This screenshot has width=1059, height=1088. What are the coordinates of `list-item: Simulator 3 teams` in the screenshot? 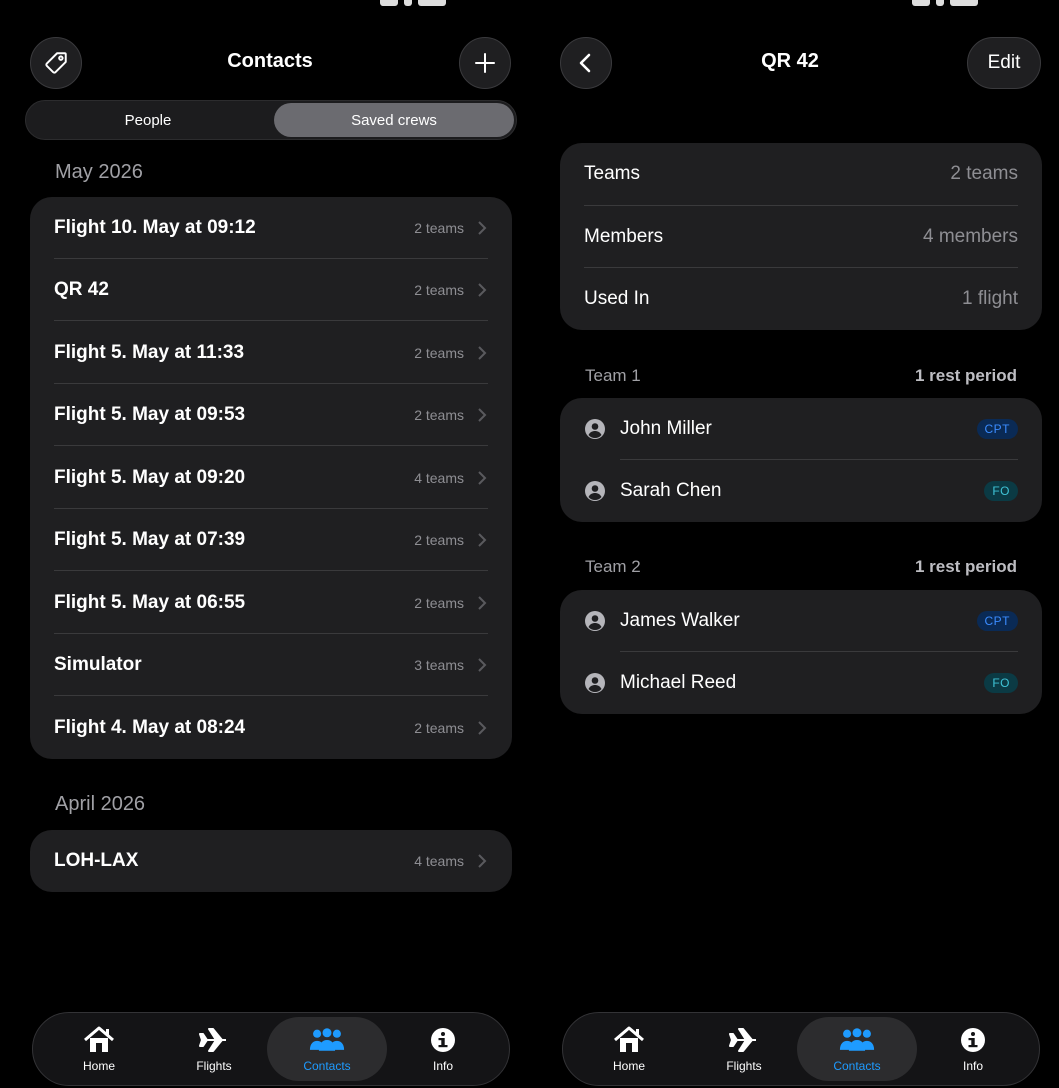 It's located at (271, 665).